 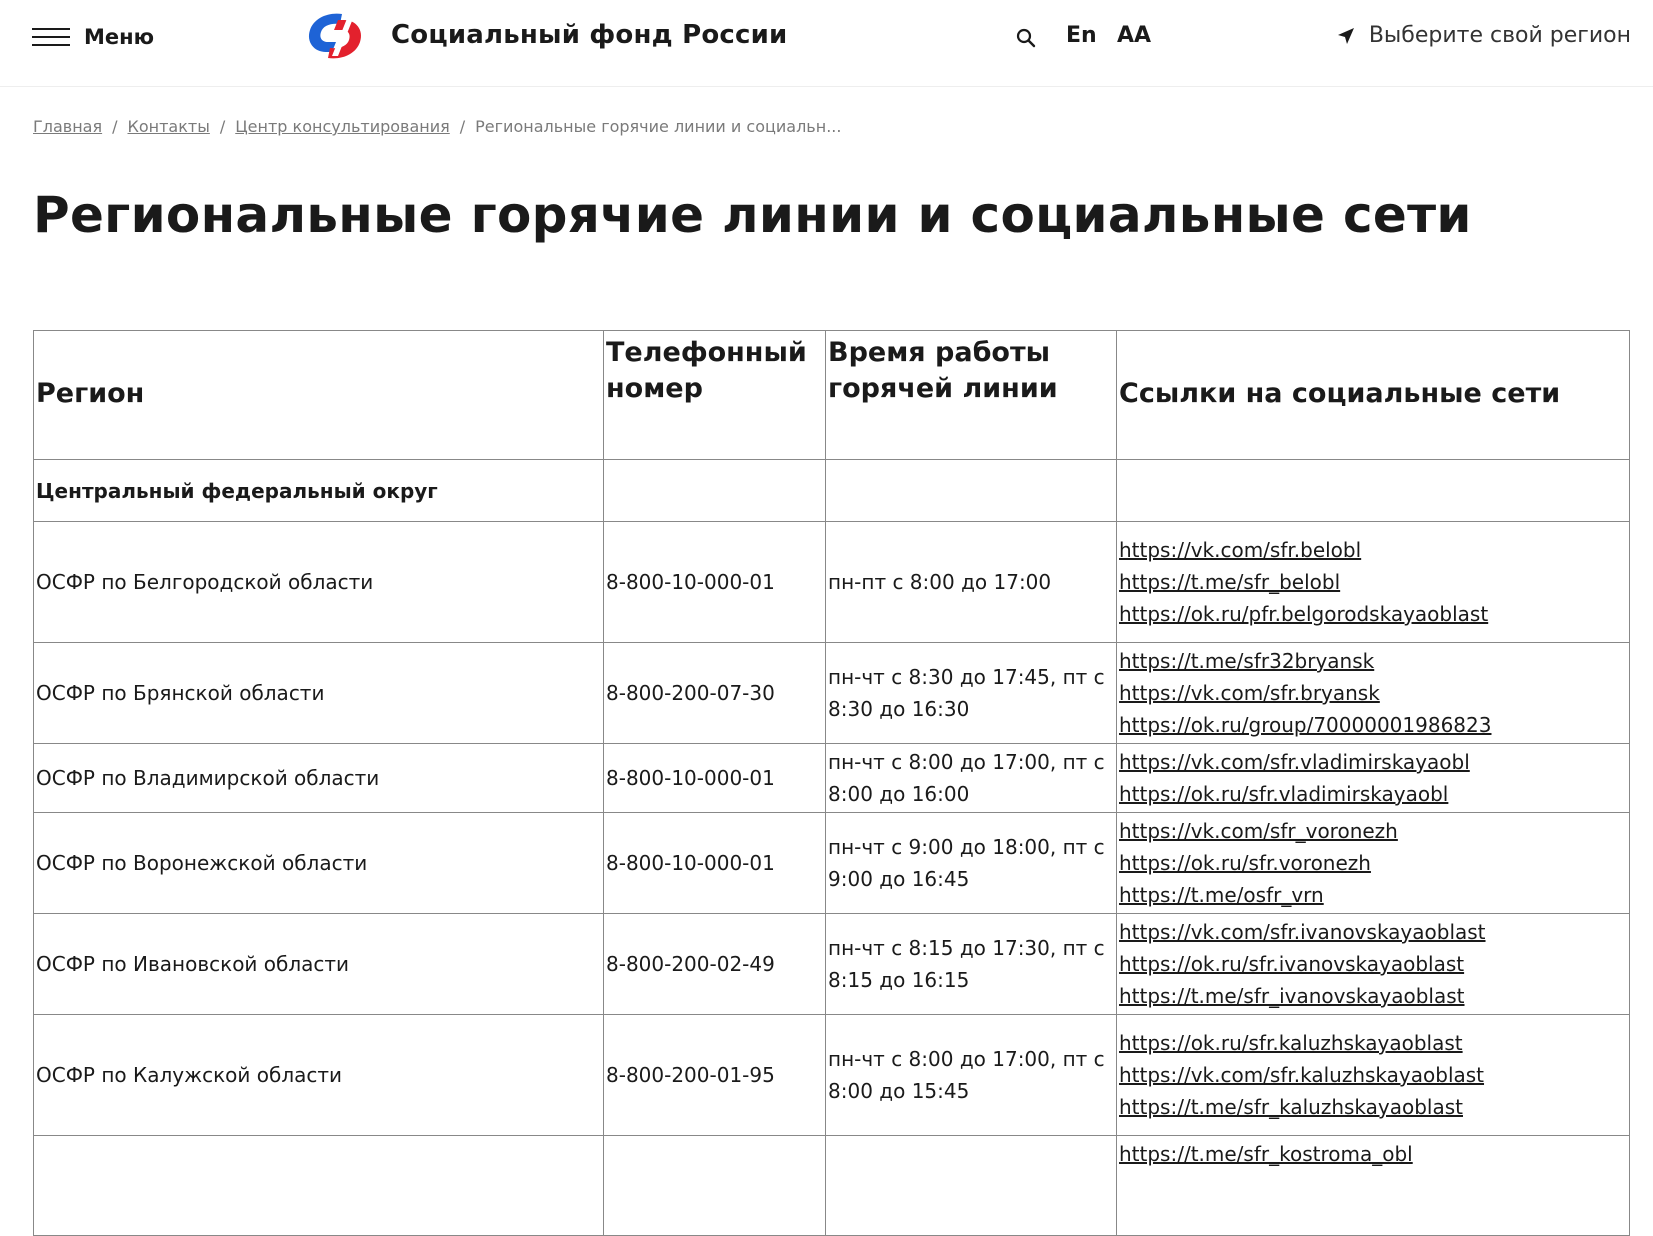 What do you see at coordinates (318, 1185) in the screenshot?
I see `region-cell` at bounding box center [318, 1185].